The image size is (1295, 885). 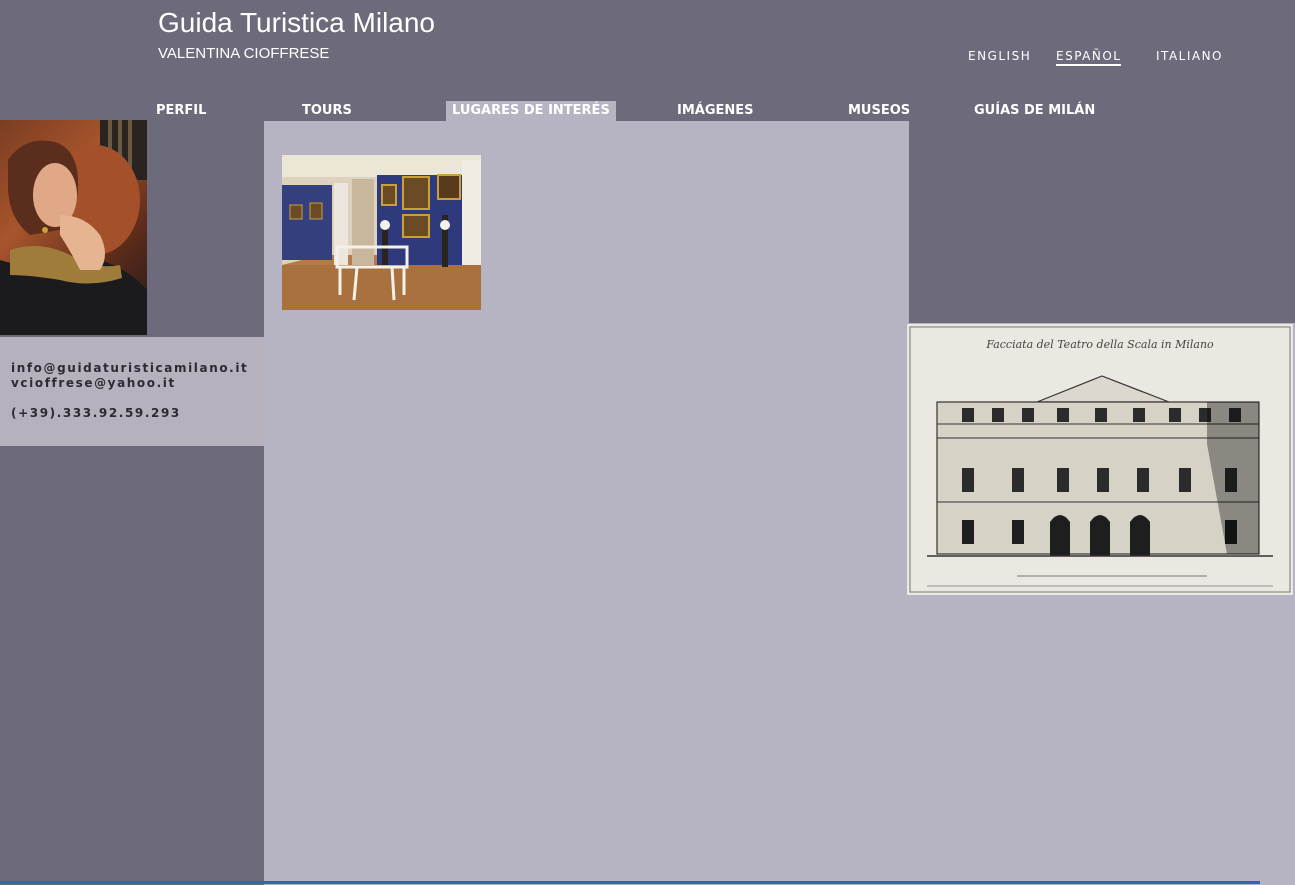 What do you see at coordinates (531, 111) in the screenshot?
I see `nav-lugares-de-interes: LUGARES DE INTERÉS` at bounding box center [531, 111].